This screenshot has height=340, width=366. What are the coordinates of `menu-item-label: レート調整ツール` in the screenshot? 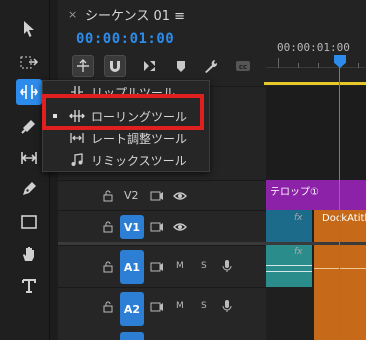 It's located at (139, 138).